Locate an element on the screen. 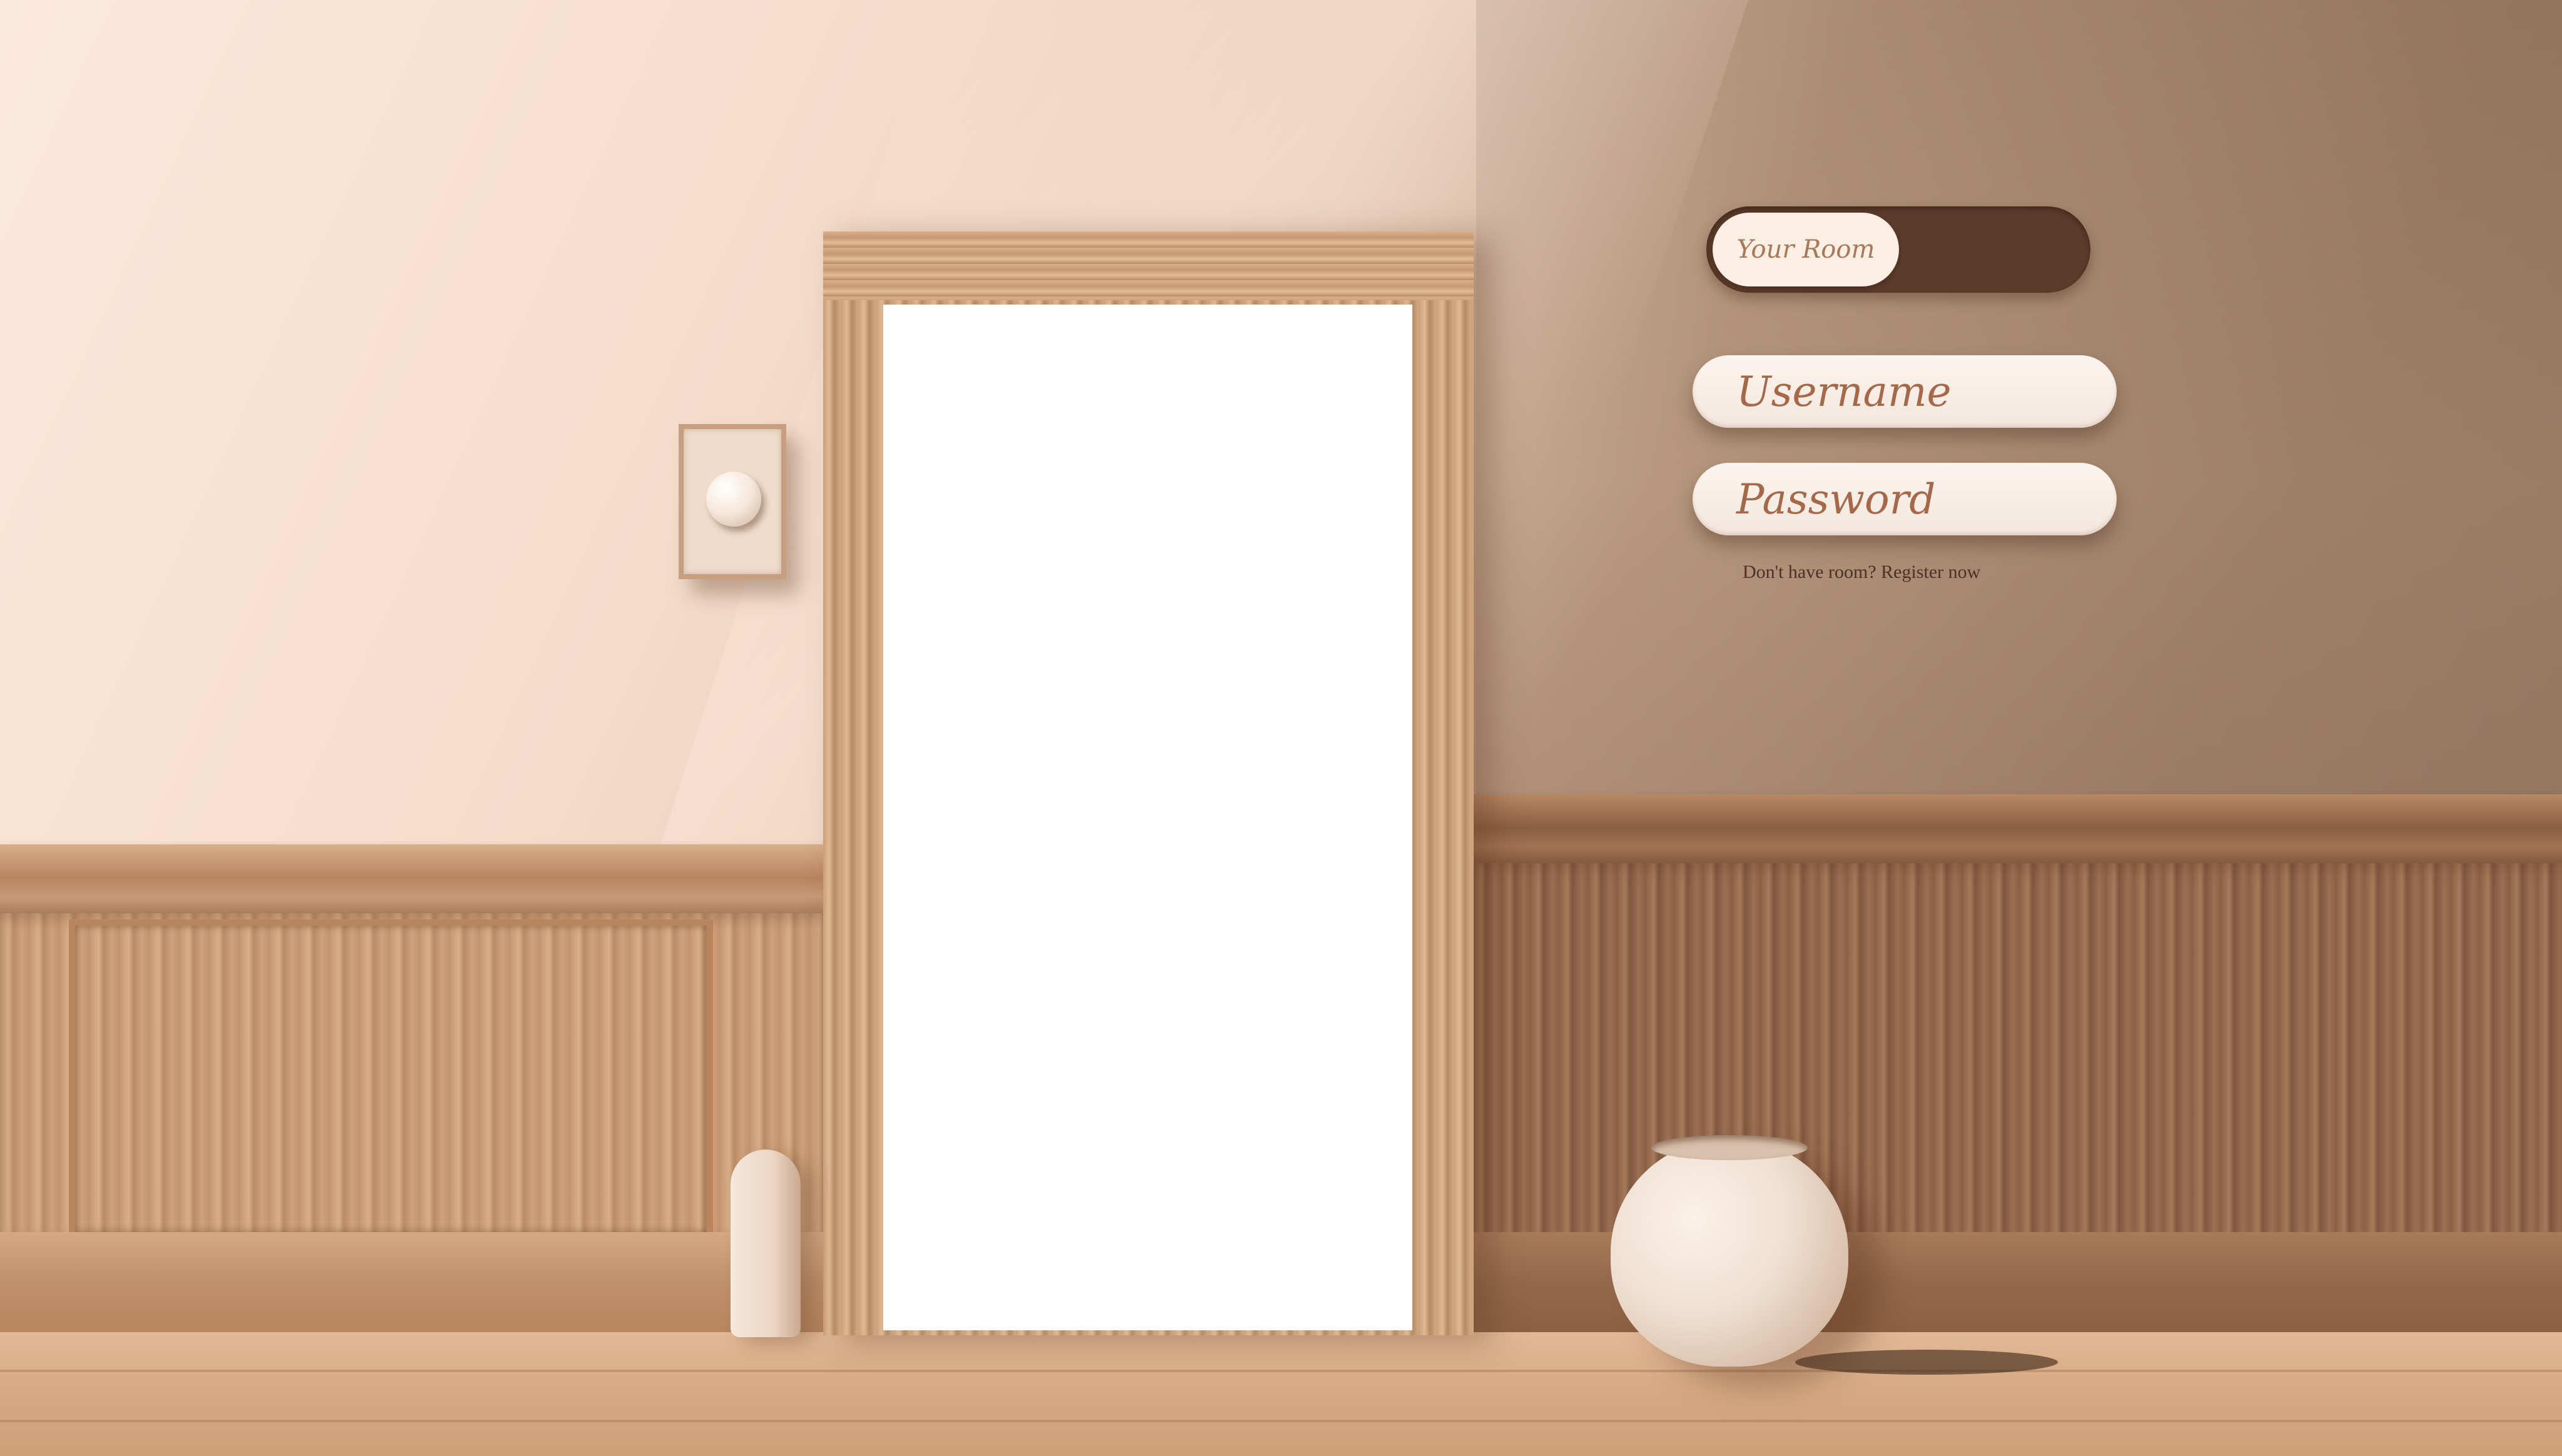 This screenshot has height=1456, width=2562. vase-shadow is located at coordinates (1926, 1362).